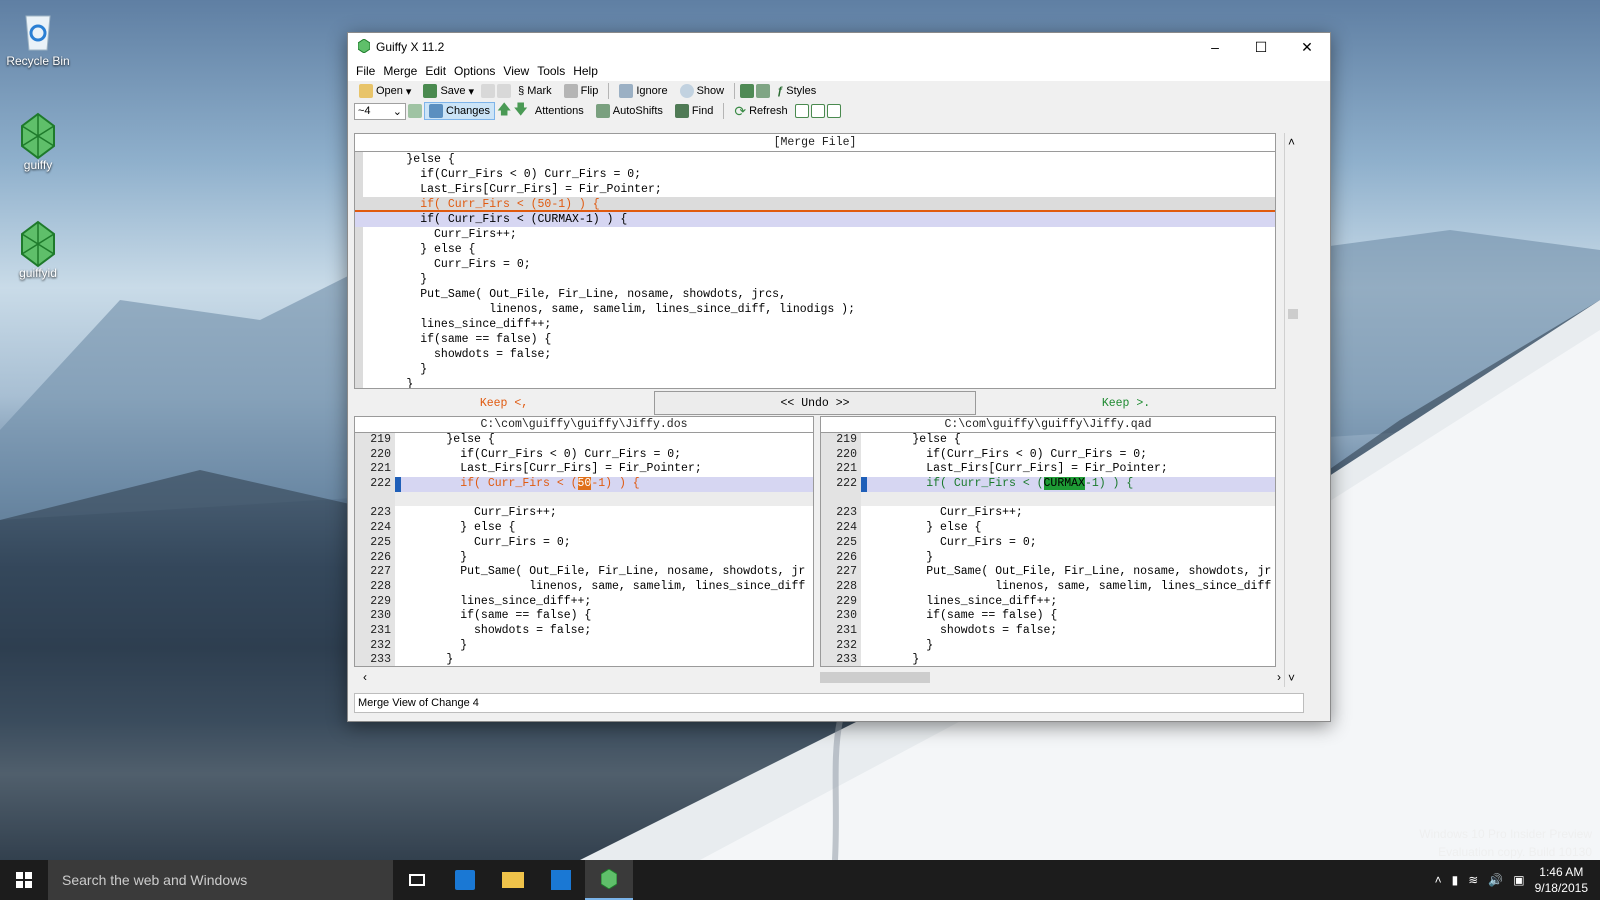 The height and width of the screenshot is (900, 1600). I want to click on refresh-button: ⟳ Refresh, so click(760, 111).